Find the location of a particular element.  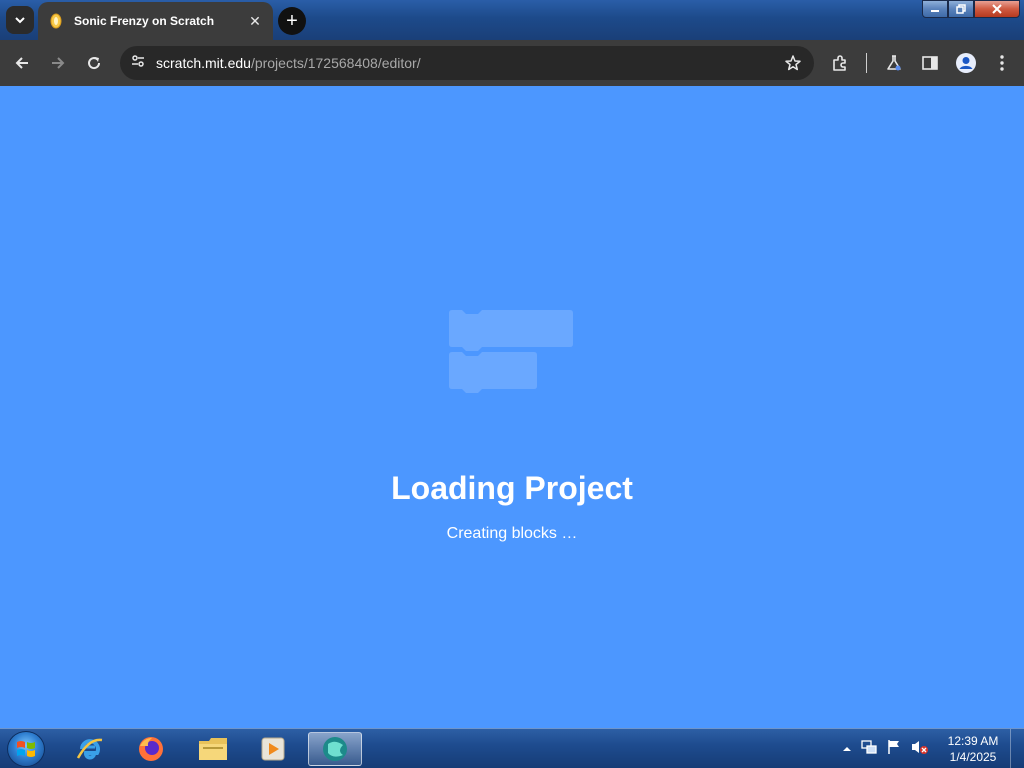

taskbar-media-player is located at coordinates (273, 749).